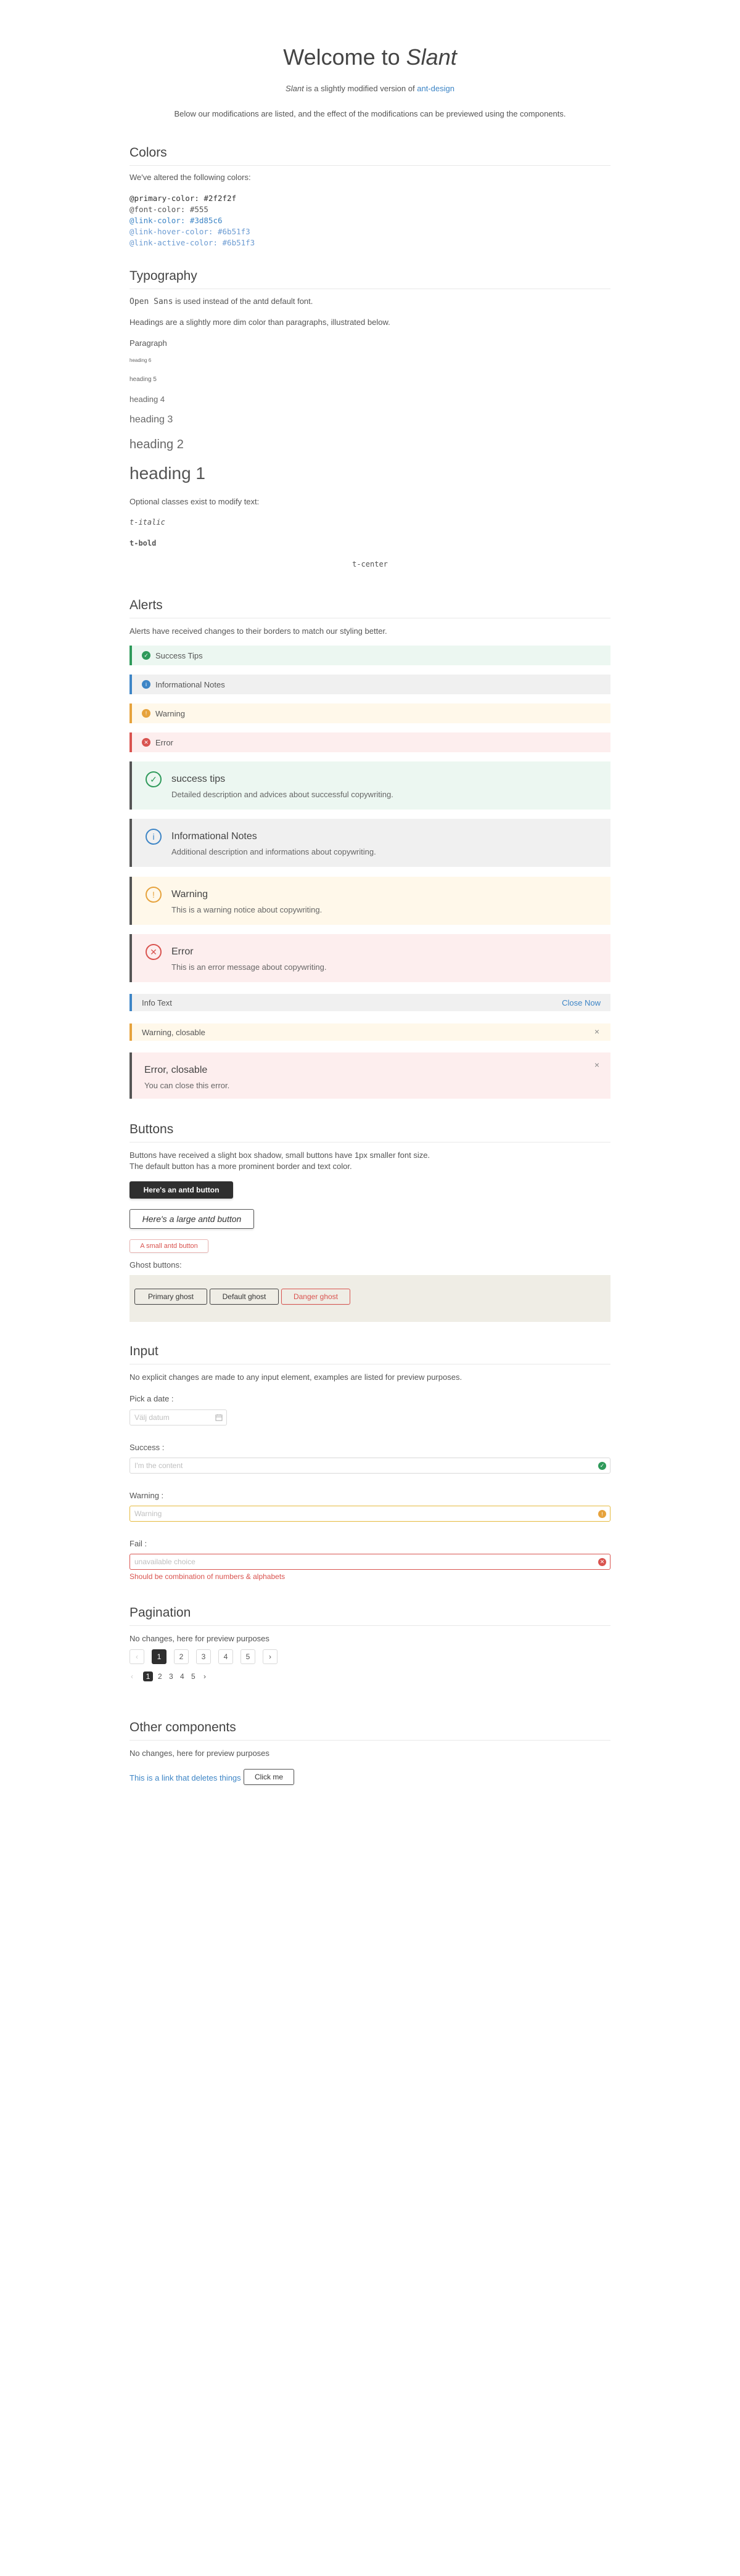 The width and height of the screenshot is (740, 2576). What do you see at coordinates (192, 1219) in the screenshot?
I see `large-button: Here's a large antd button` at bounding box center [192, 1219].